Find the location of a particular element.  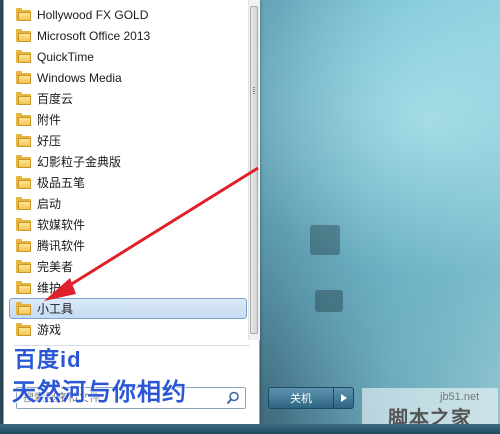

search-icon is located at coordinates (233, 398).